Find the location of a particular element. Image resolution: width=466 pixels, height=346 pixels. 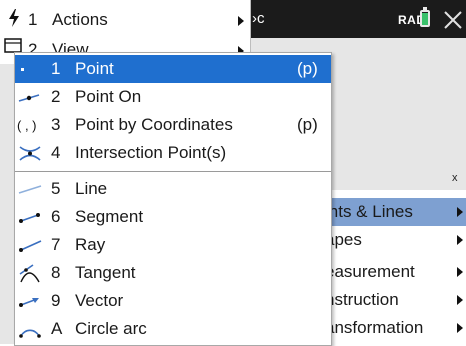

category-points-lines: ints & Lines is located at coordinates (391, 212).